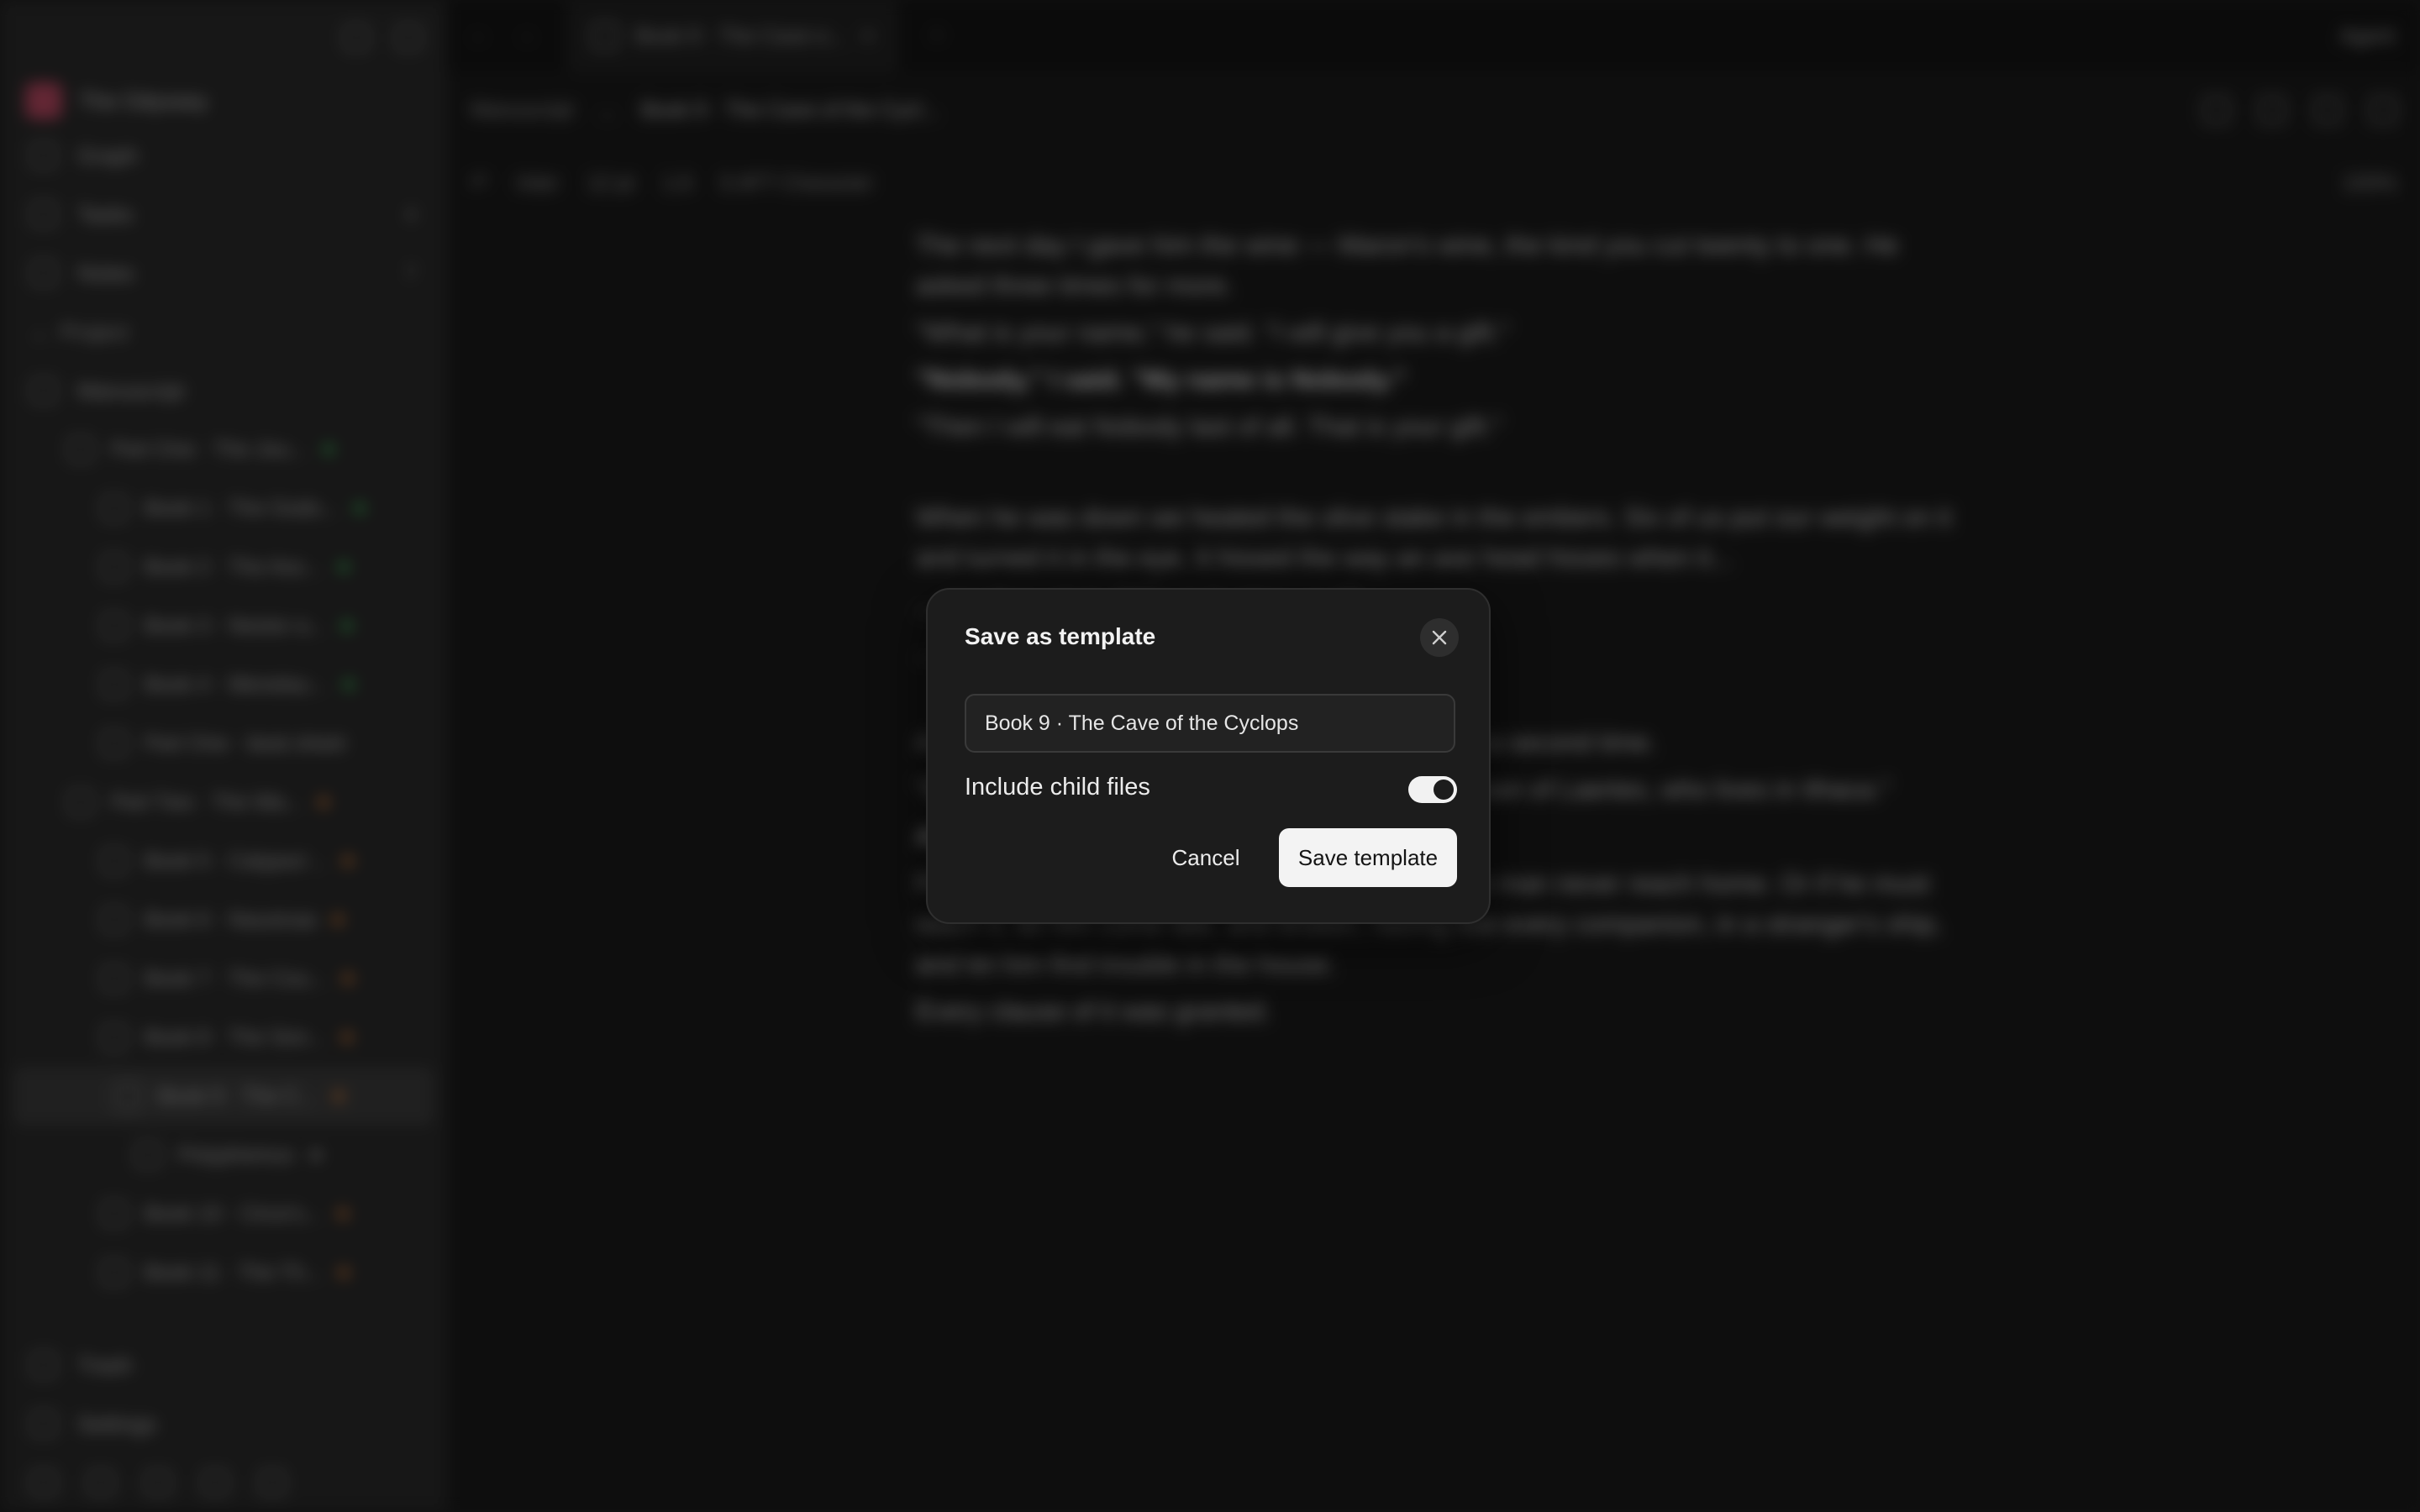 This screenshot has height=1512, width=2420. I want to click on template-name-input, so click(1210, 723).